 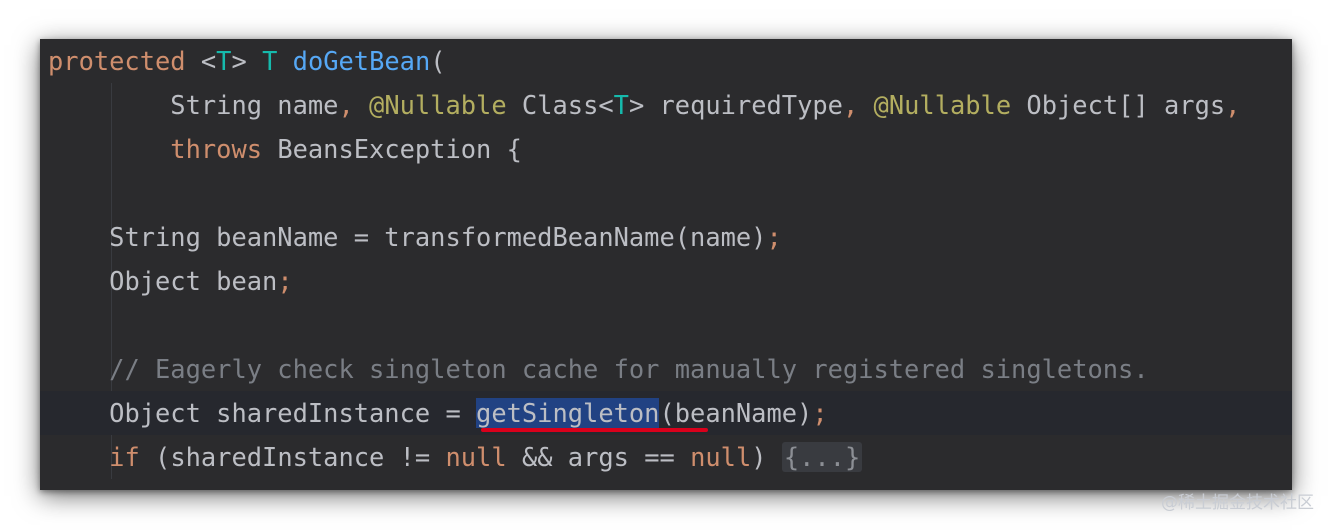 I want to click on selected-method-getSingleton: getSingleton, so click(x=568, y=413).